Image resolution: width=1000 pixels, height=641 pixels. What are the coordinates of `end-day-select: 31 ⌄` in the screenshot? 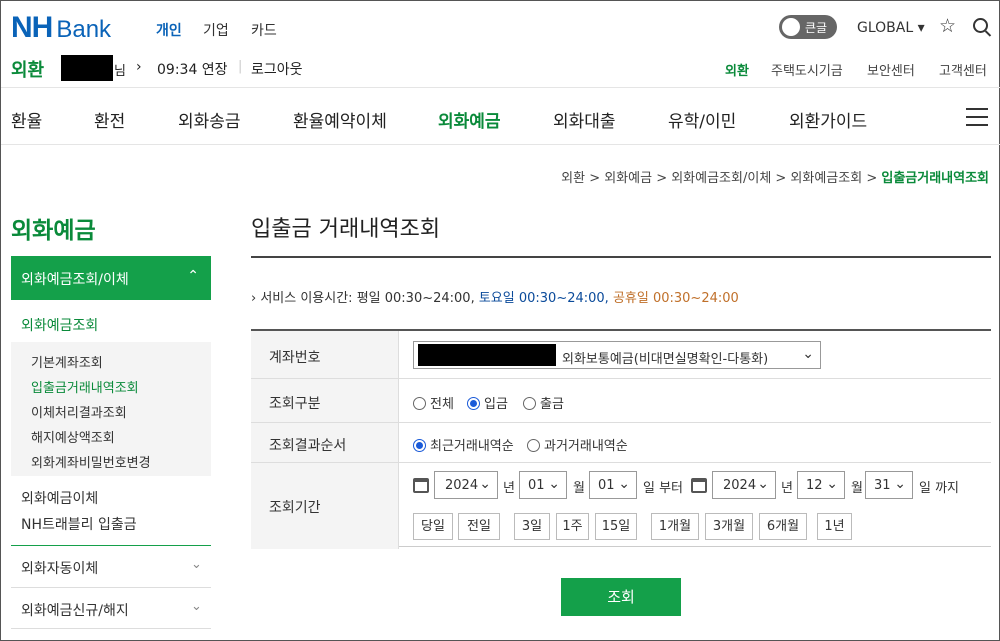 It's located at (889, 485).